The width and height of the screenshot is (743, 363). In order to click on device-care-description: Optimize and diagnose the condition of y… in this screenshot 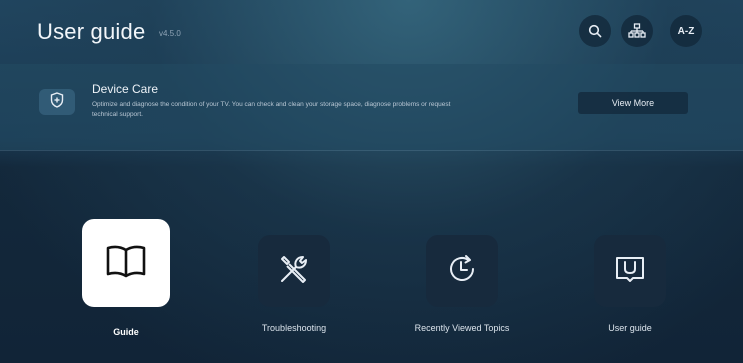, I will do `click(271, 109)`.